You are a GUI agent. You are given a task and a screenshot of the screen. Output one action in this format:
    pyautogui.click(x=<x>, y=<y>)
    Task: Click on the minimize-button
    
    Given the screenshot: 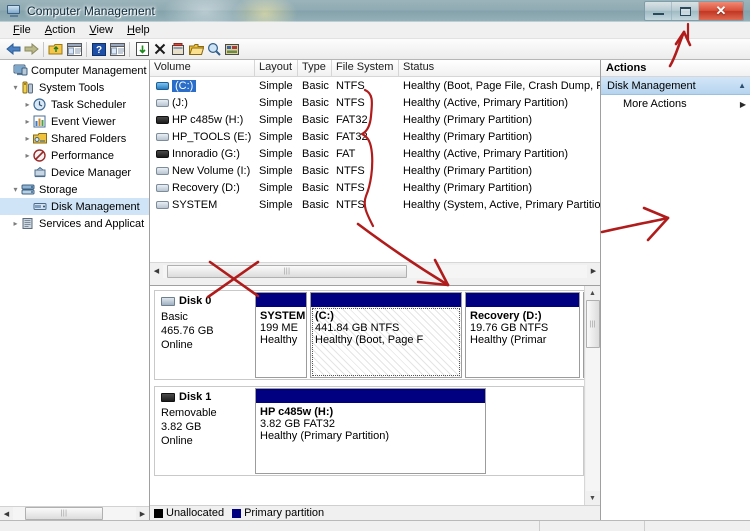 What is the action you would take?
    pyautogui.click(x=658, y=11)
    